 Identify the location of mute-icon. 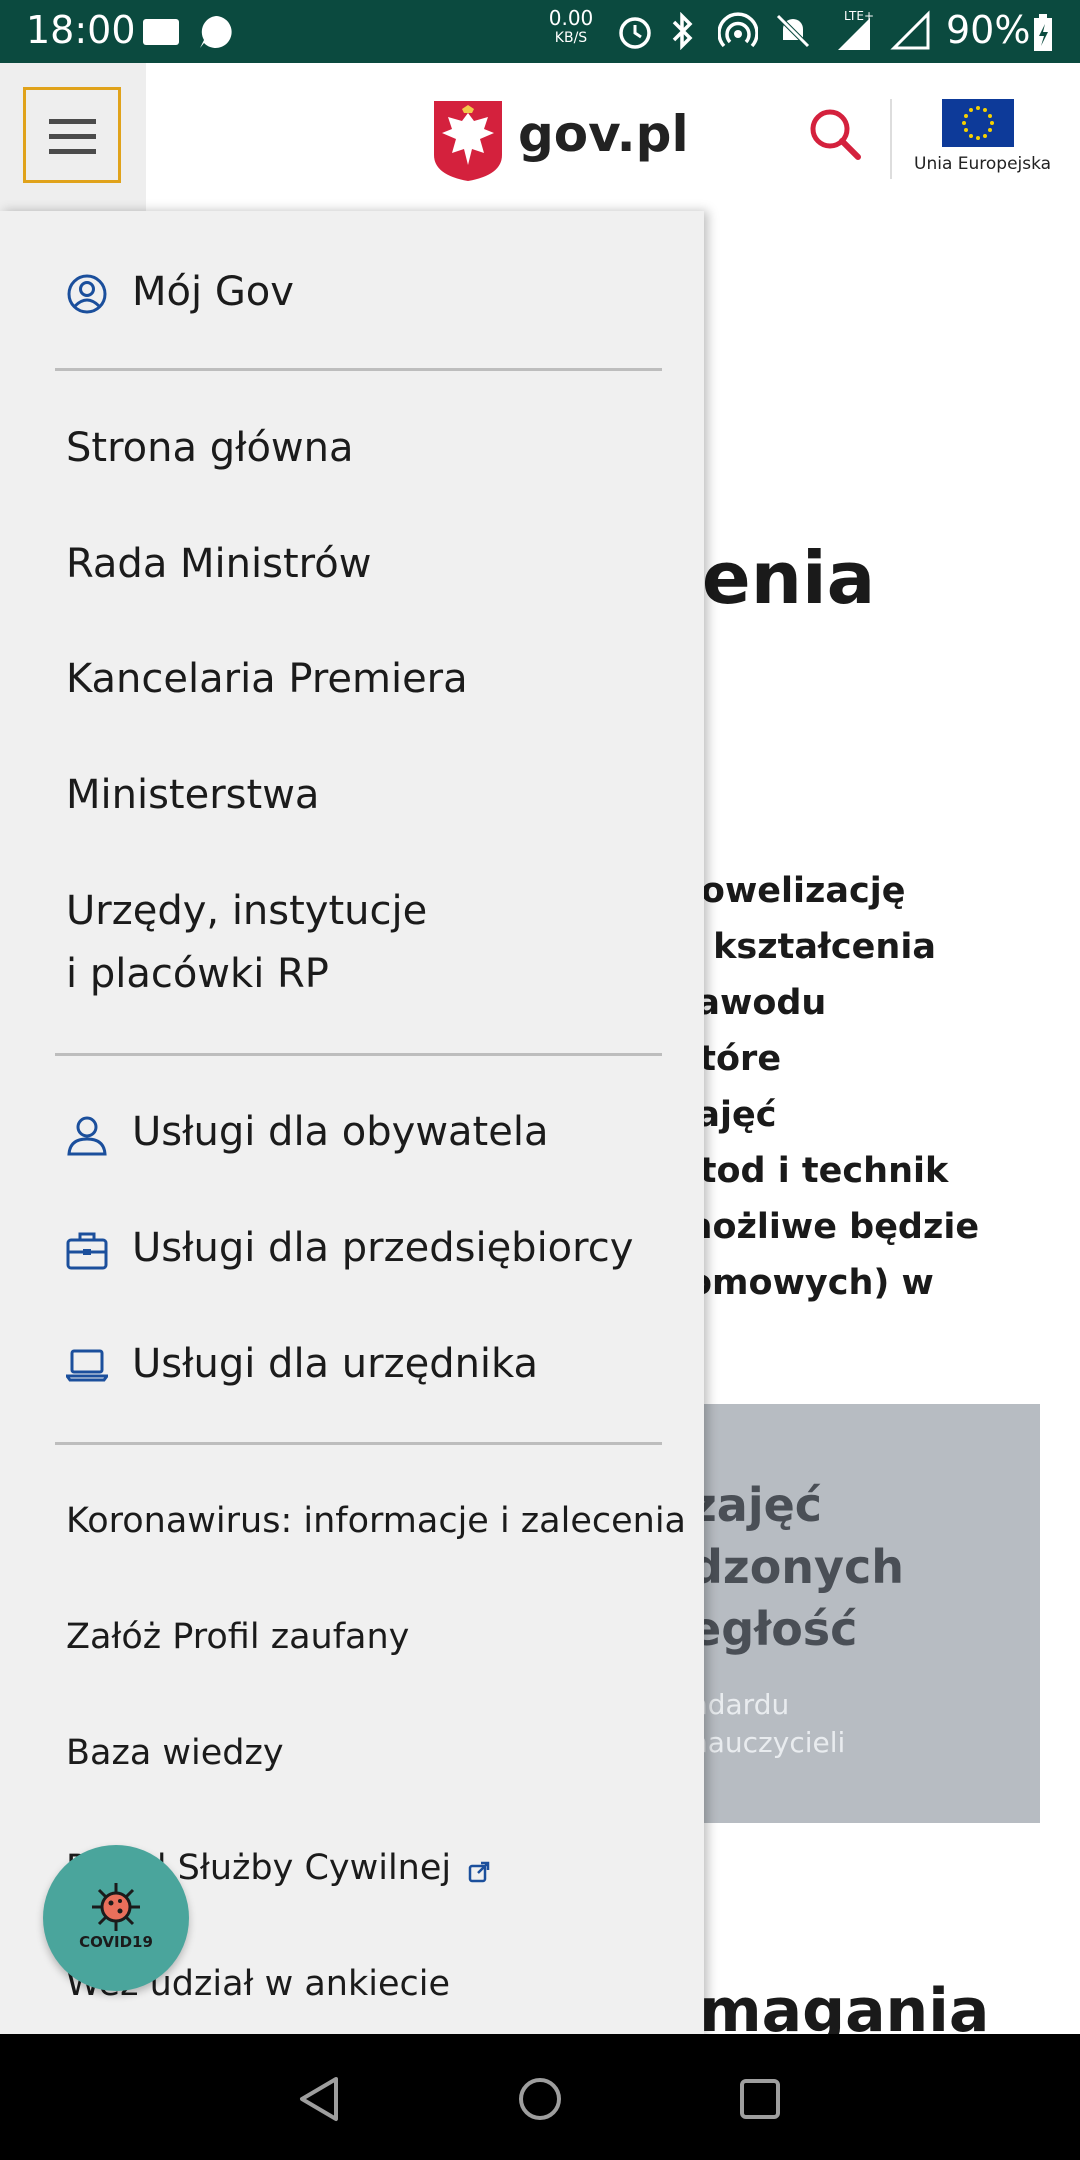
(793, 33).